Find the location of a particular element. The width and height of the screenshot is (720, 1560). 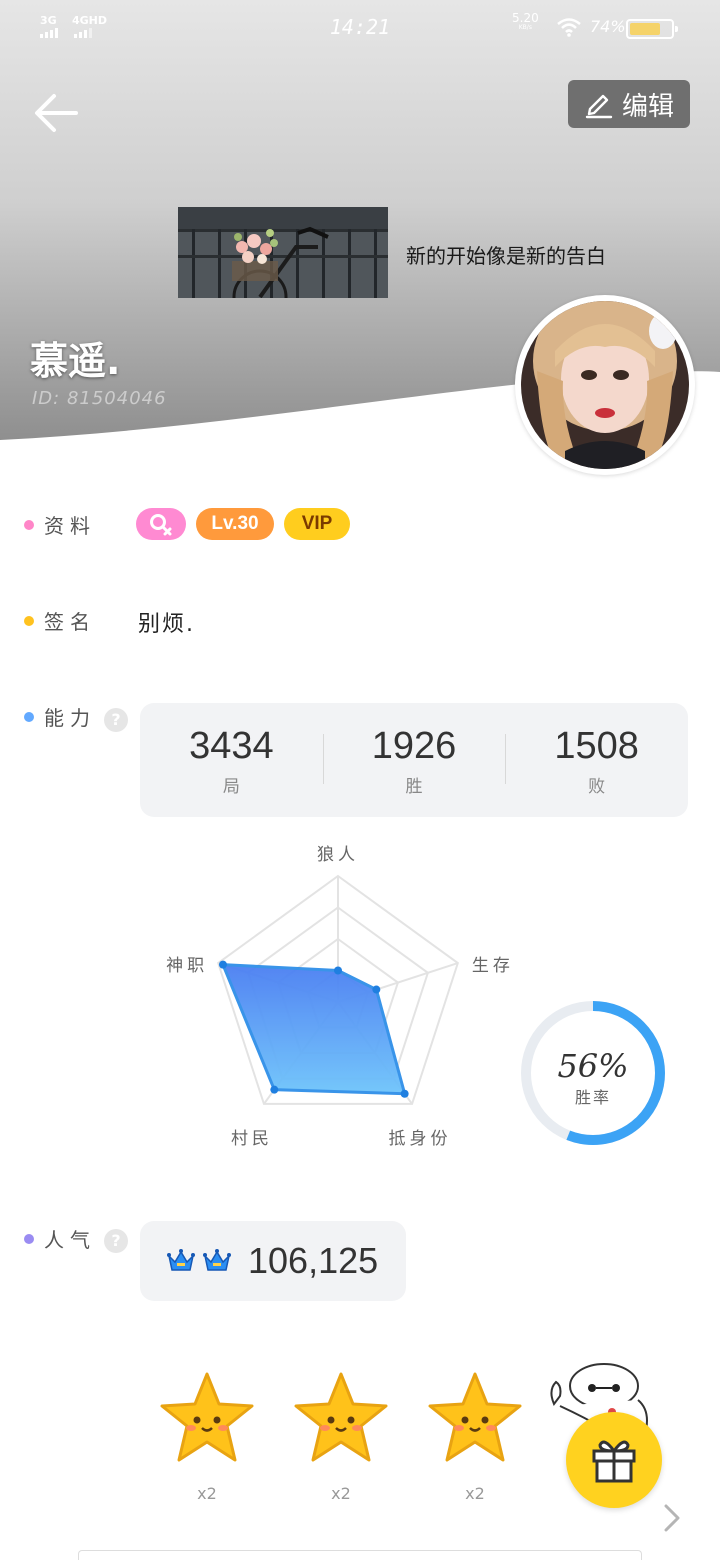

popularity-row-label: 人气 is located at coordinates (60, 1238).